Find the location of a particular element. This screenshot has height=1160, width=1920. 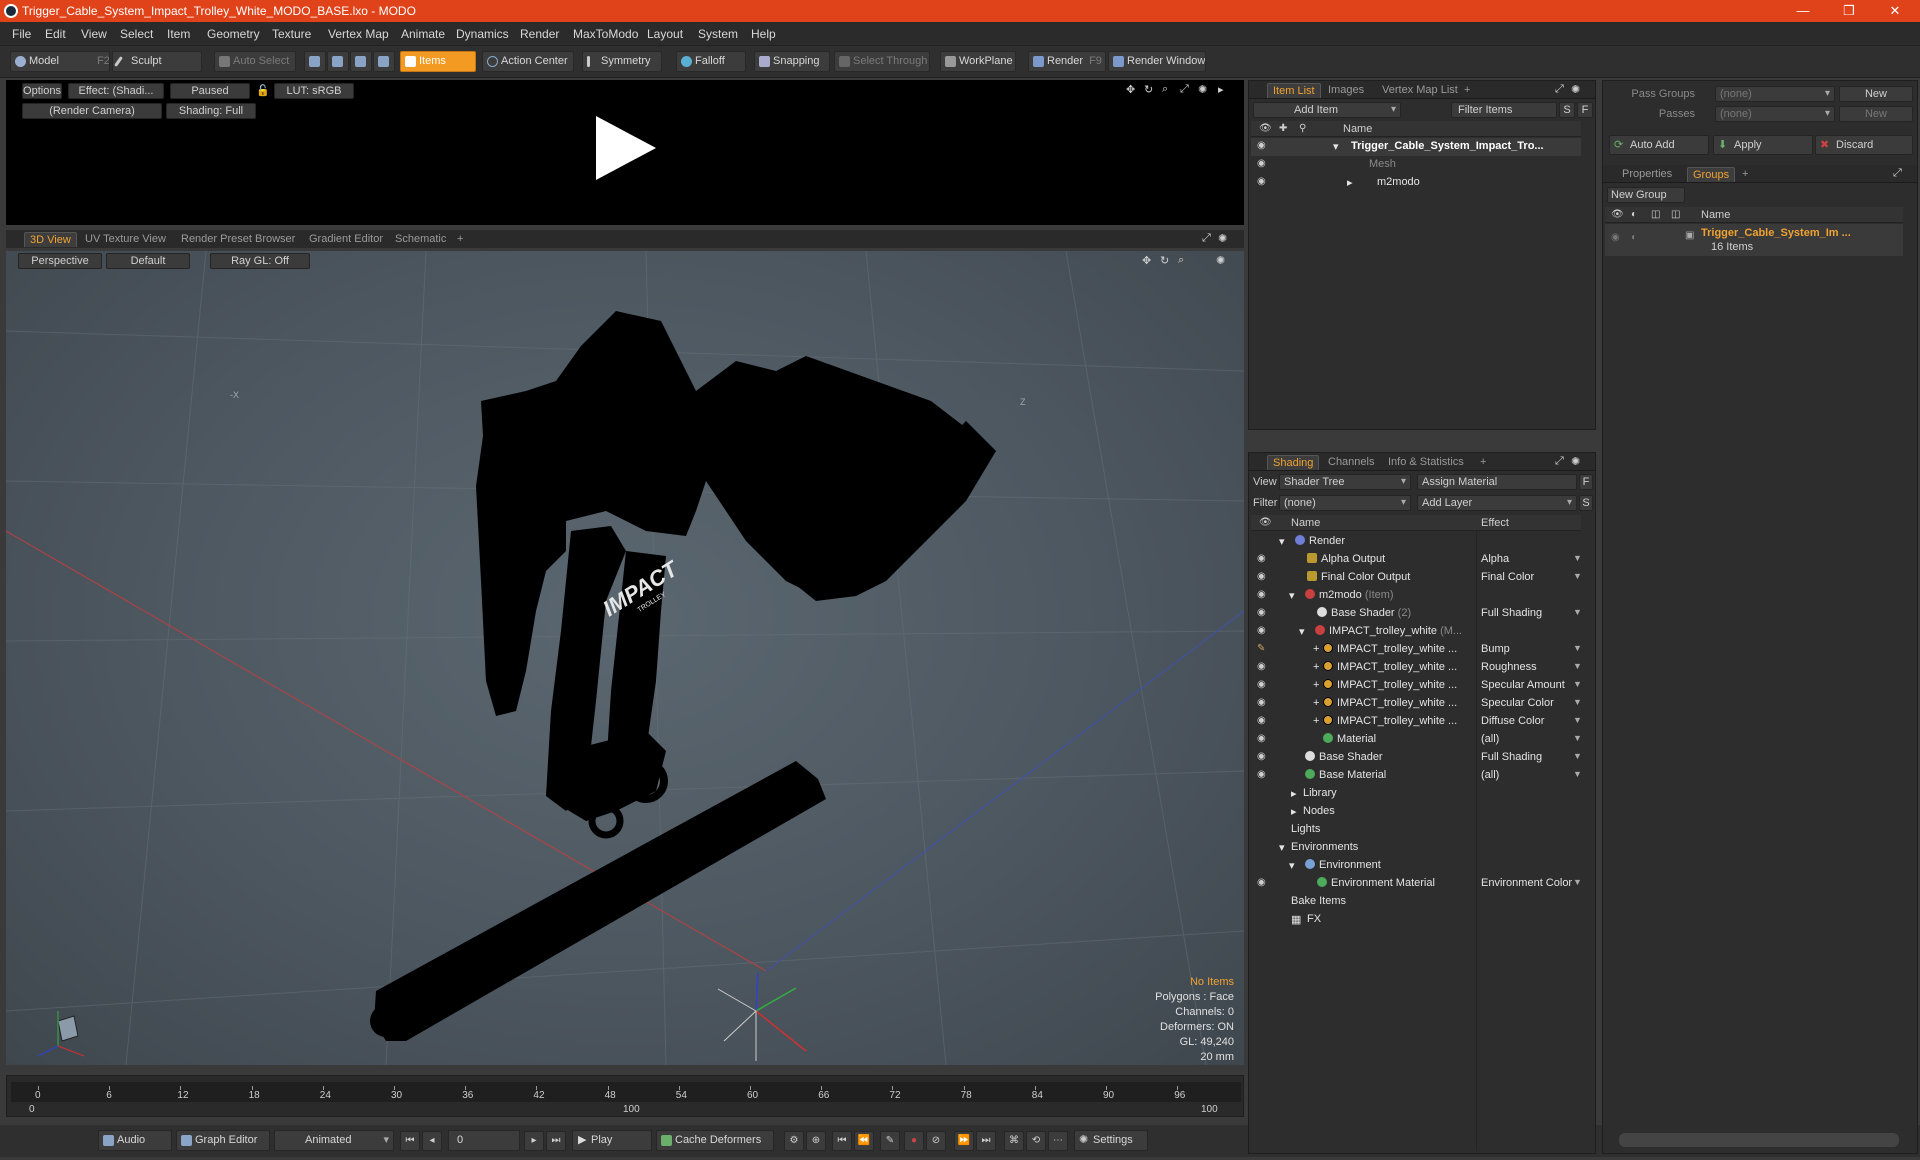

perspective-dropdown: Perspective is located at coordinates (60, 261).